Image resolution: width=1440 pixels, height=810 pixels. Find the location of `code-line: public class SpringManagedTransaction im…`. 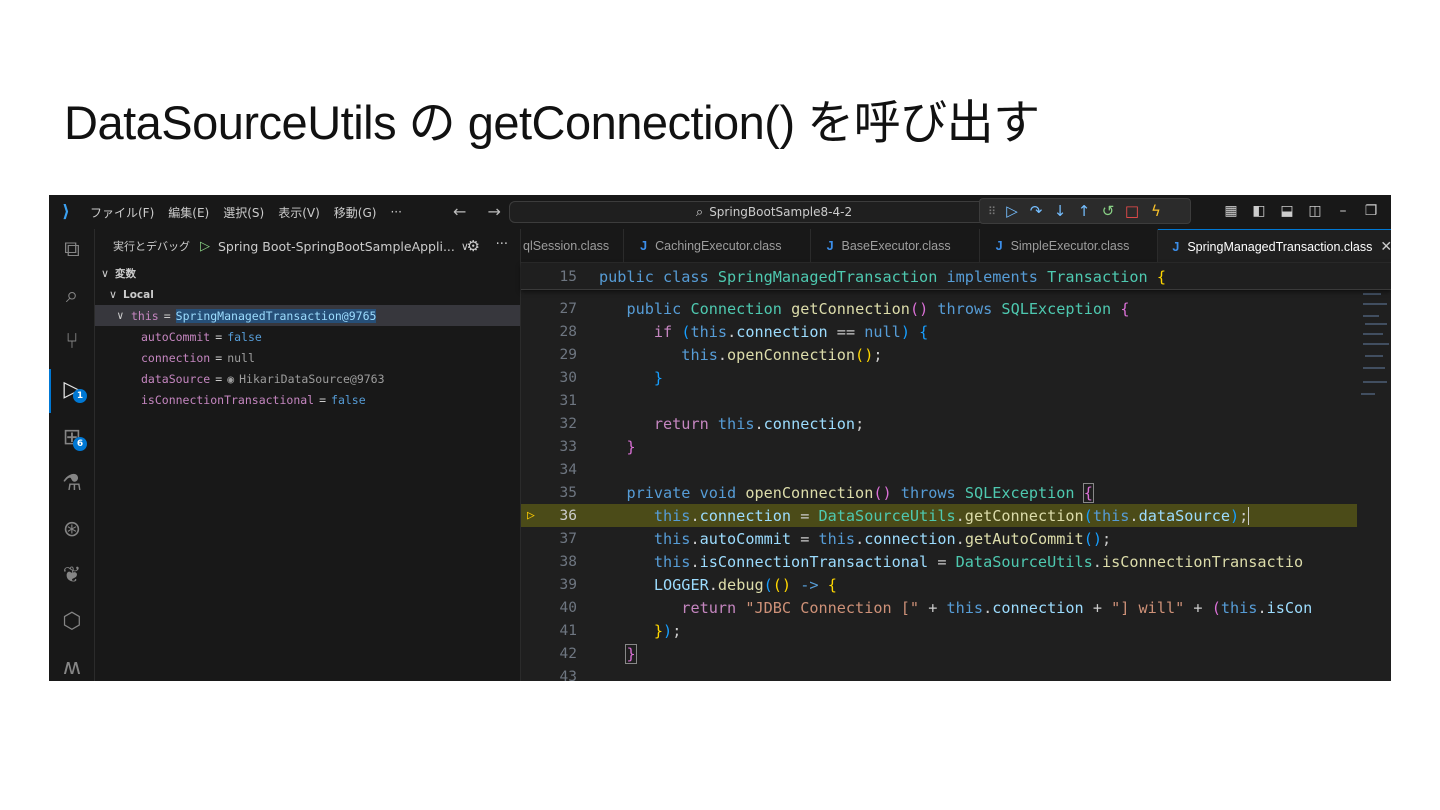

code-line: public class SpringManagedTransaction im… is located at coordinates (882, 276).